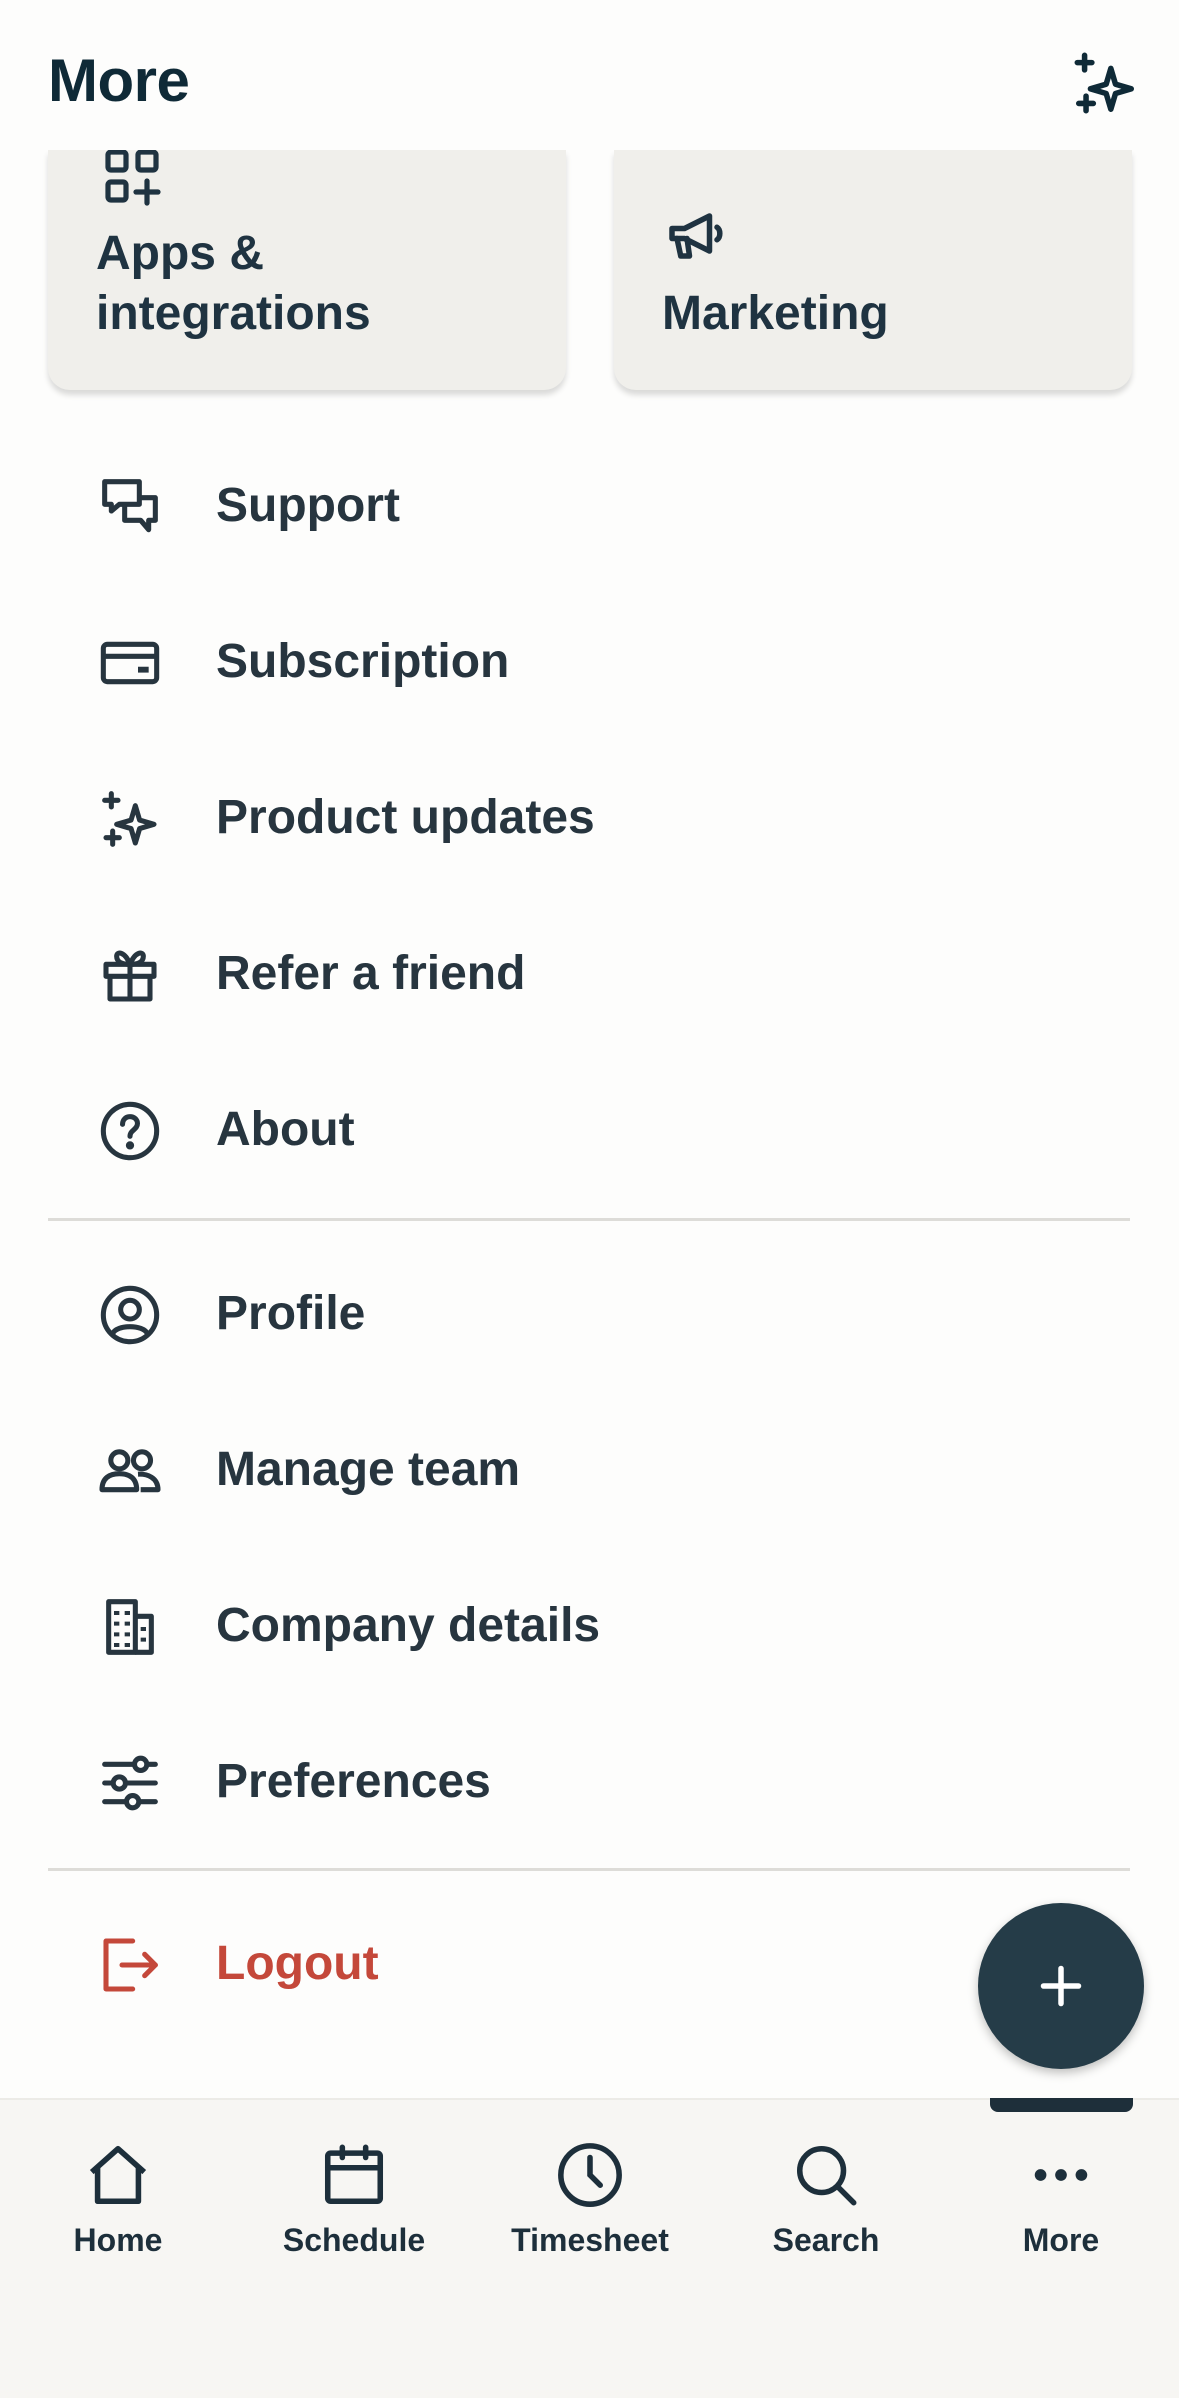  Describe the element at coordinates (589, 973) in the screenshot. I see `menu-item-refer-a-friend: Refer a friend` at that location.